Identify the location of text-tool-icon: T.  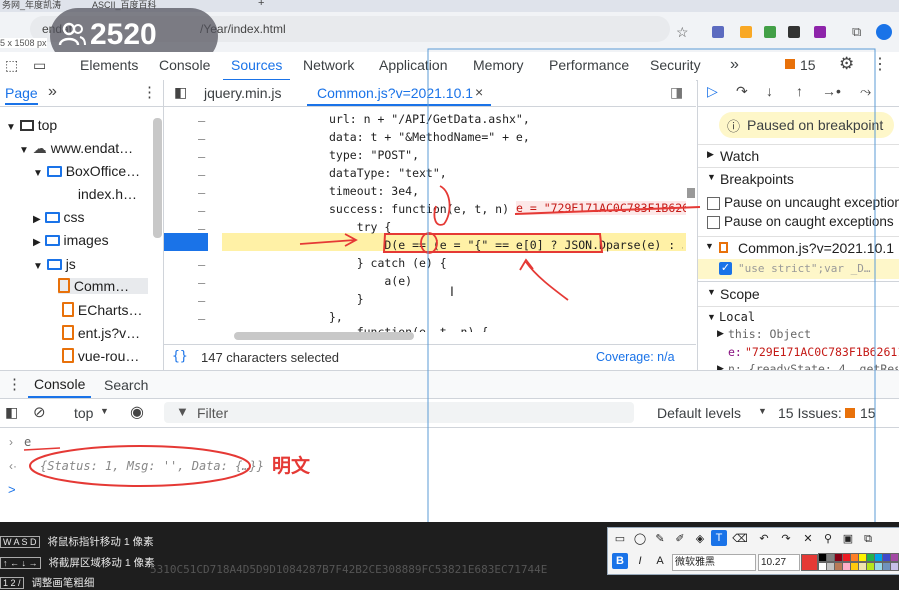
(719, 538).